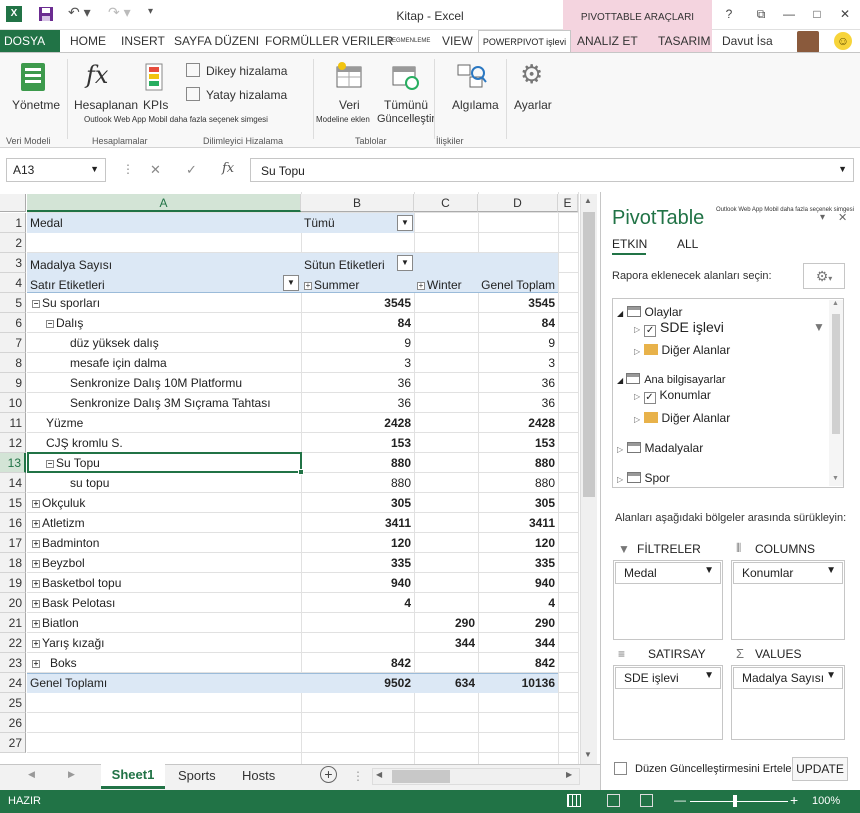  Describe the element at coordinates (518, 523) in the screenshot. I see `cell-r16-d: 3411` at that location.